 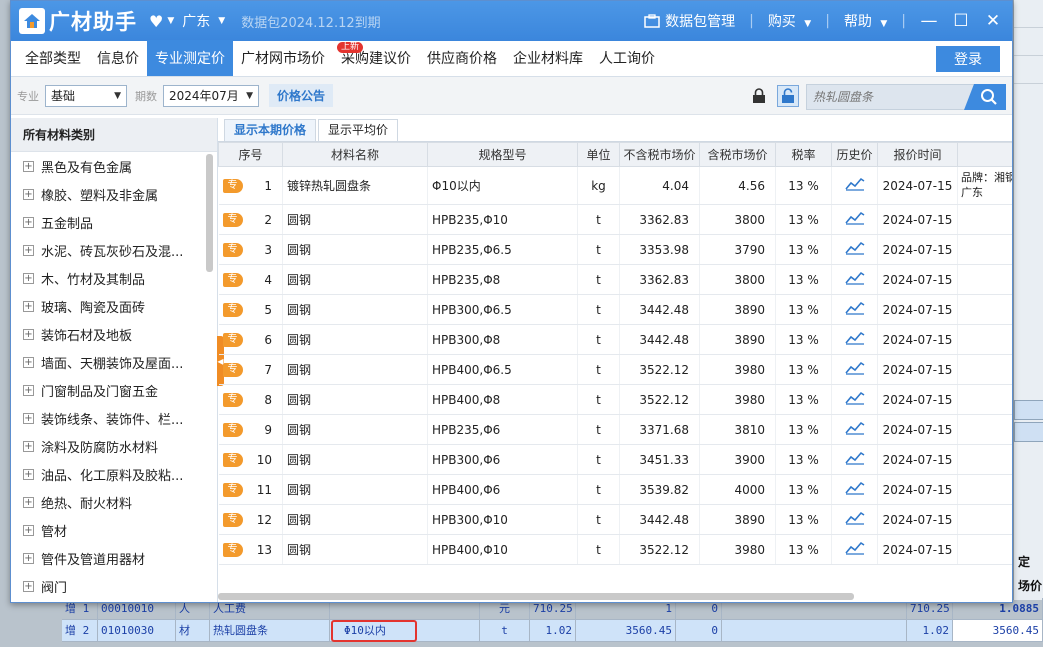 I want to click on search-input, so click(x=887, y=97).